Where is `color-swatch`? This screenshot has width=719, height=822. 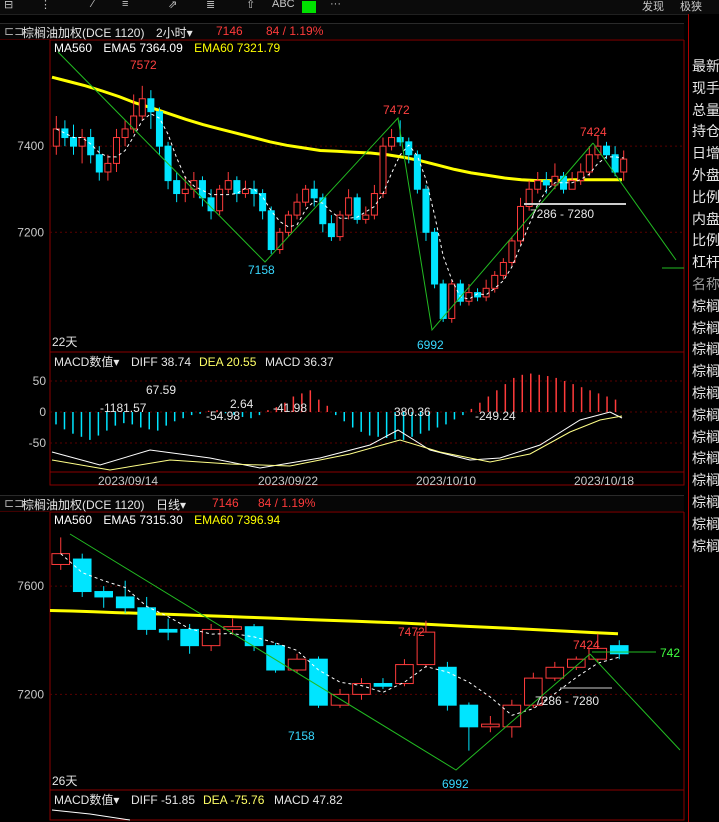
color-swatch is located at coordinates (309, 7).